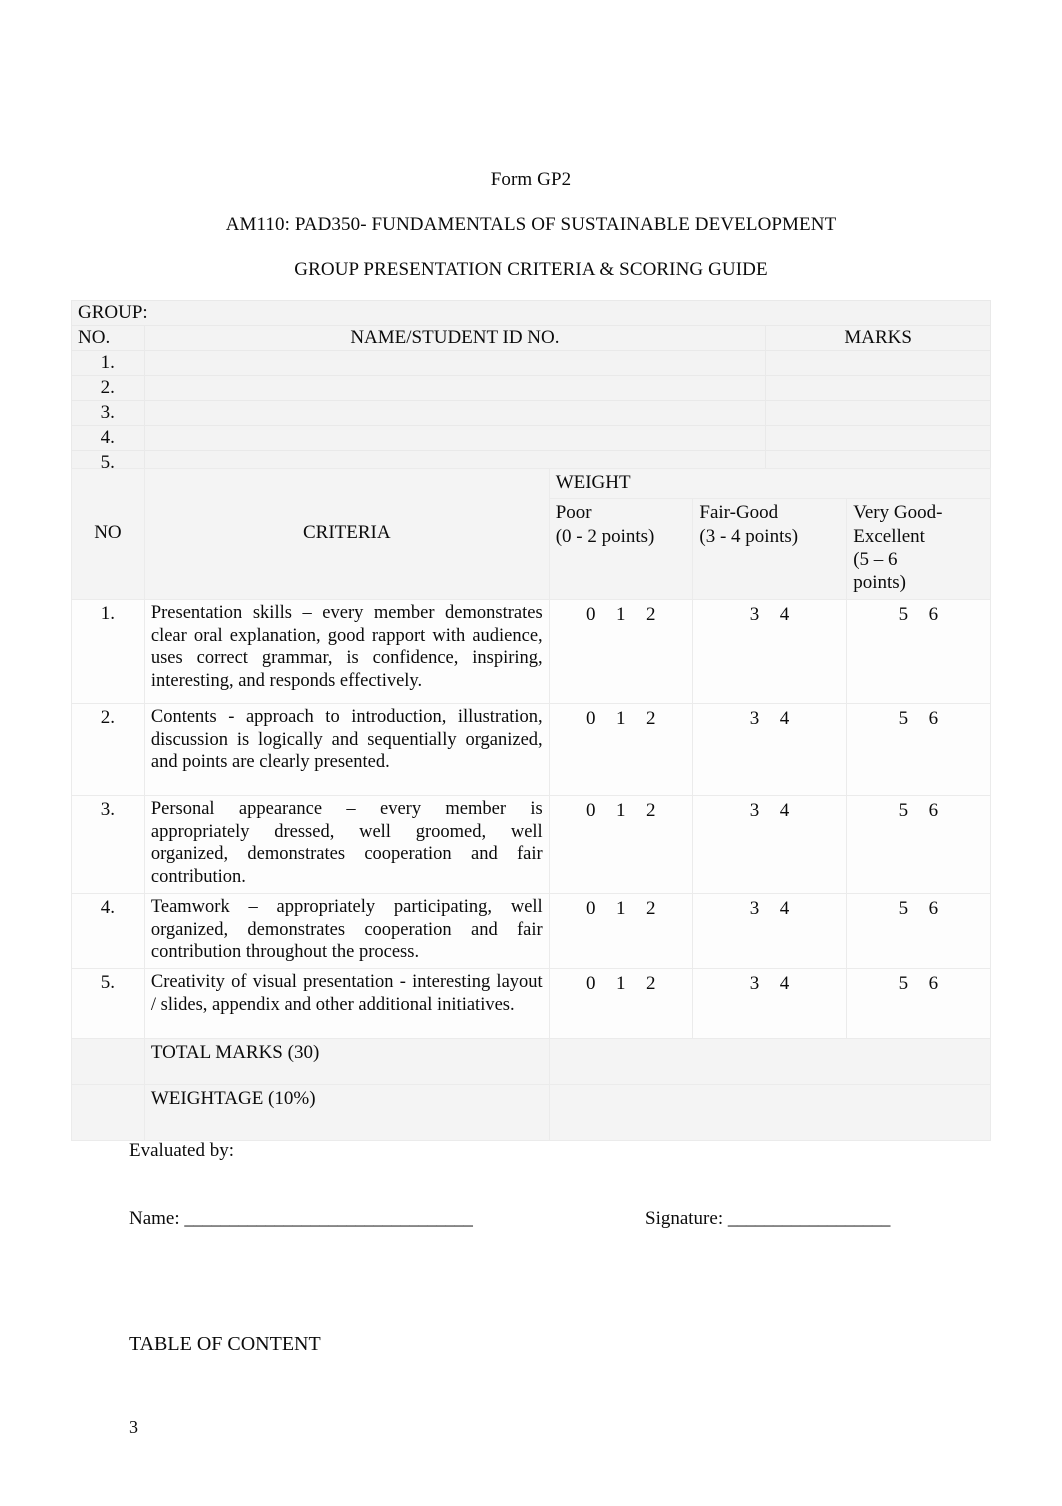 The height and width of the screenshot is (1506, 1062). I want to click on weightage-value-cell, so click(770, 1113).